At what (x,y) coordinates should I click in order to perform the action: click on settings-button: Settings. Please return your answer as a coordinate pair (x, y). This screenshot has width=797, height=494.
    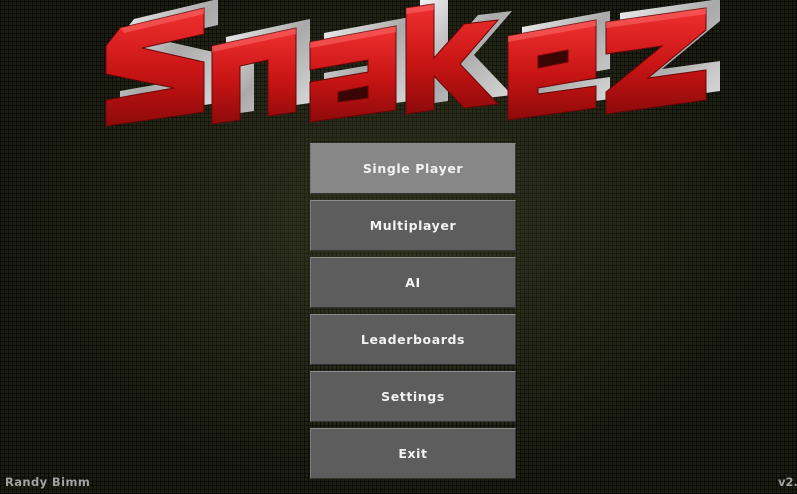
    Looking at the image, I should click on (413, 396).